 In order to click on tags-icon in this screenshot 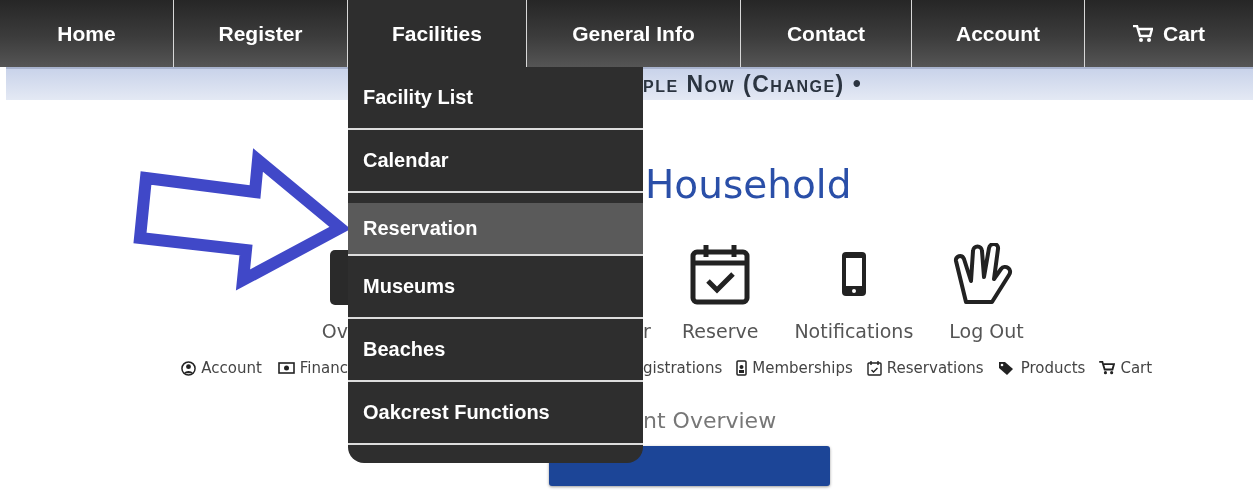, I will do `click(1006, 368)`.